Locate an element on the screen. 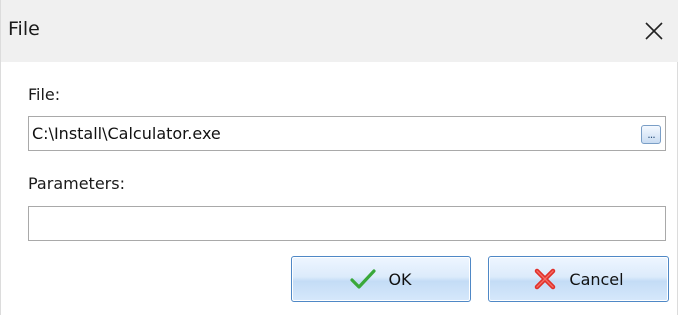 The image size is (678, 315). red-x-icon is located at coordinates (545, 279).